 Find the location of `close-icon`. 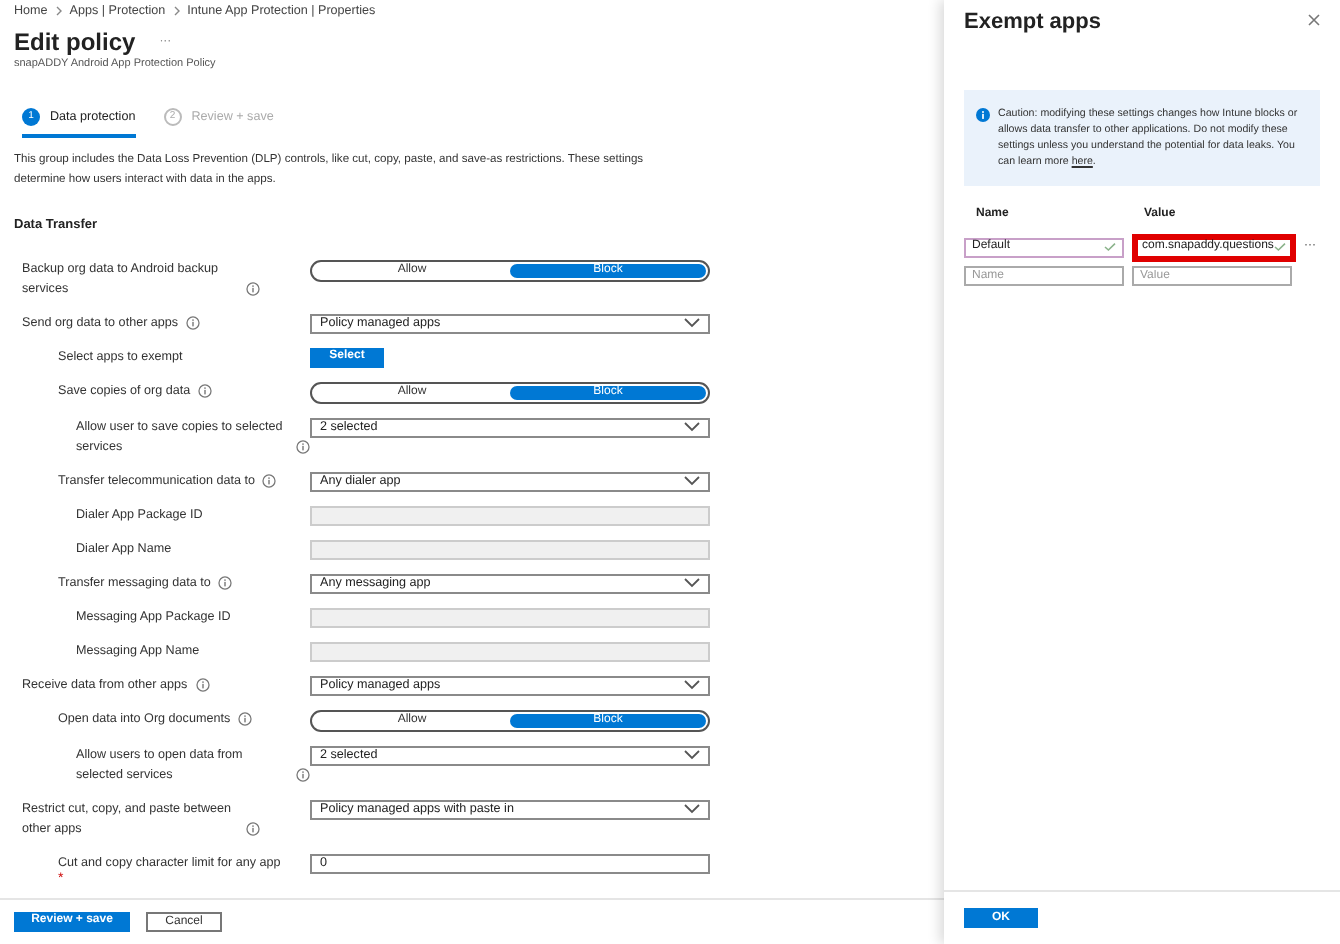

close-icon is located at coordinates (1314, 20).